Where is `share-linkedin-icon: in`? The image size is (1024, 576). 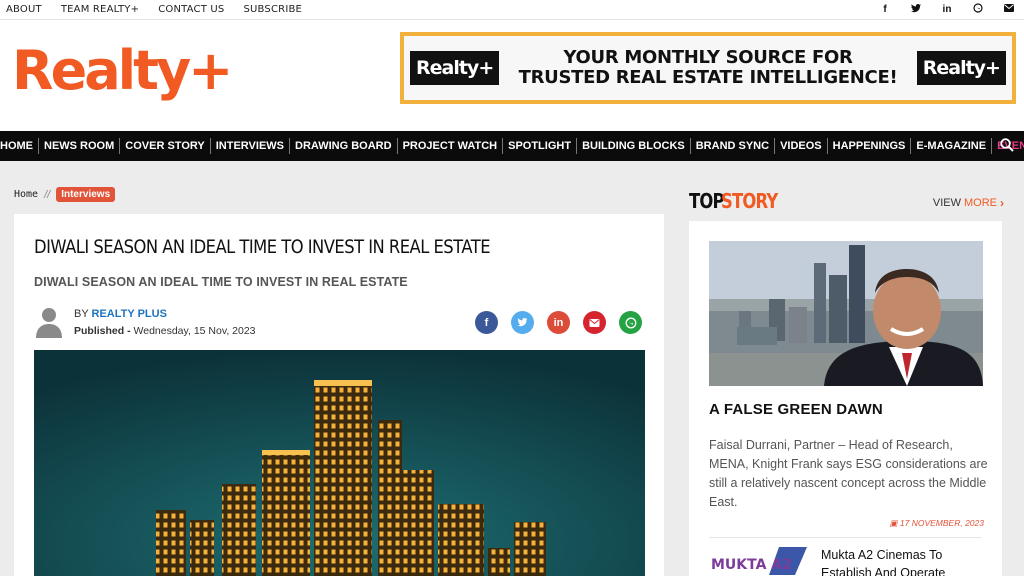
share-linkedin-icon: in is located at coordinates (558, 322).